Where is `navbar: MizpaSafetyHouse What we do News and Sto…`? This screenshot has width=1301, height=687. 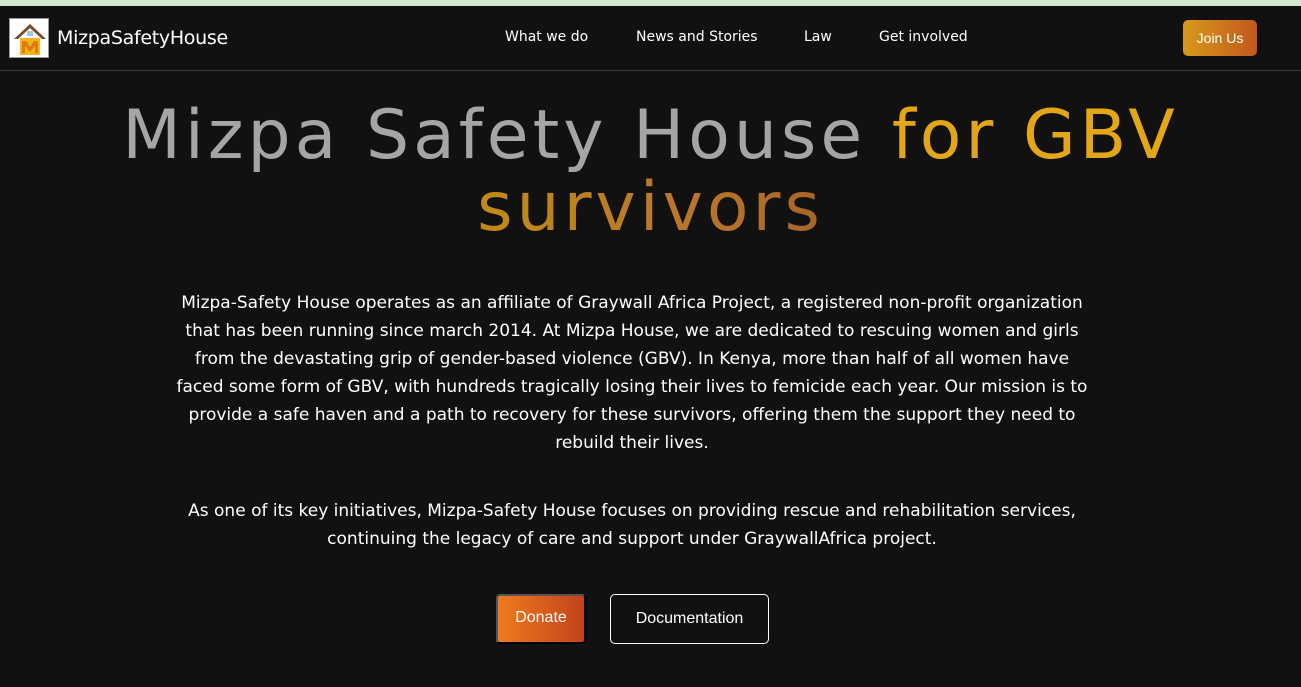
navbar: MizpaSafetyHouse What we do News and Sto… is located at coordinates (650, 38).